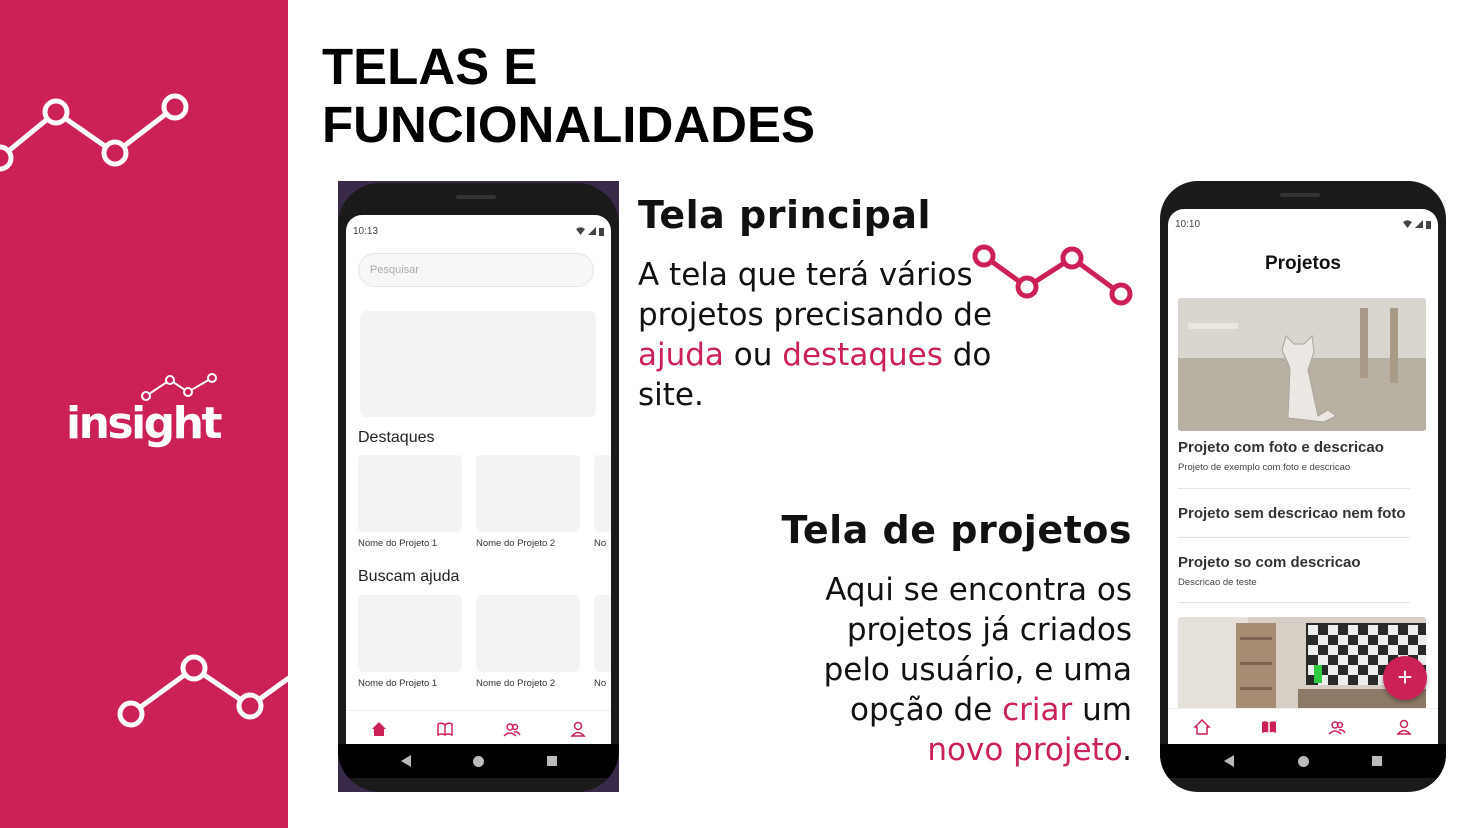 The image size is (1477, 828). I want to click on page-title: Projetos, so click(1303, 263).